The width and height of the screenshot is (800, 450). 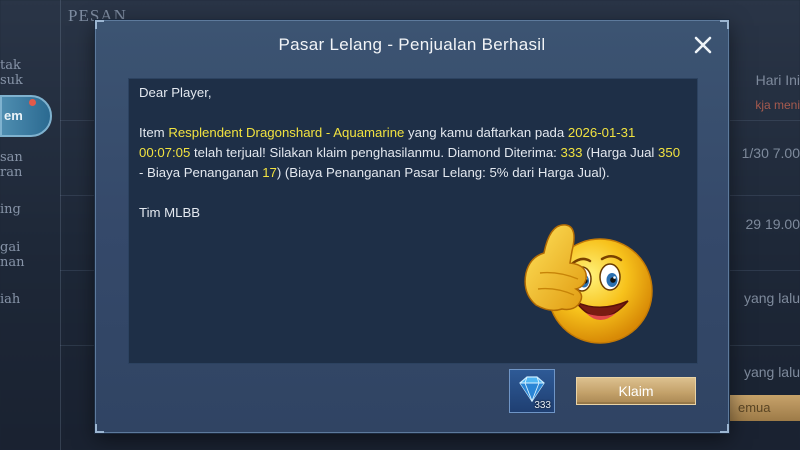 What do you see at coordinates (532, 391) in the screenshot?
I see `reward-item: 333` at bounding box center [532, 391].